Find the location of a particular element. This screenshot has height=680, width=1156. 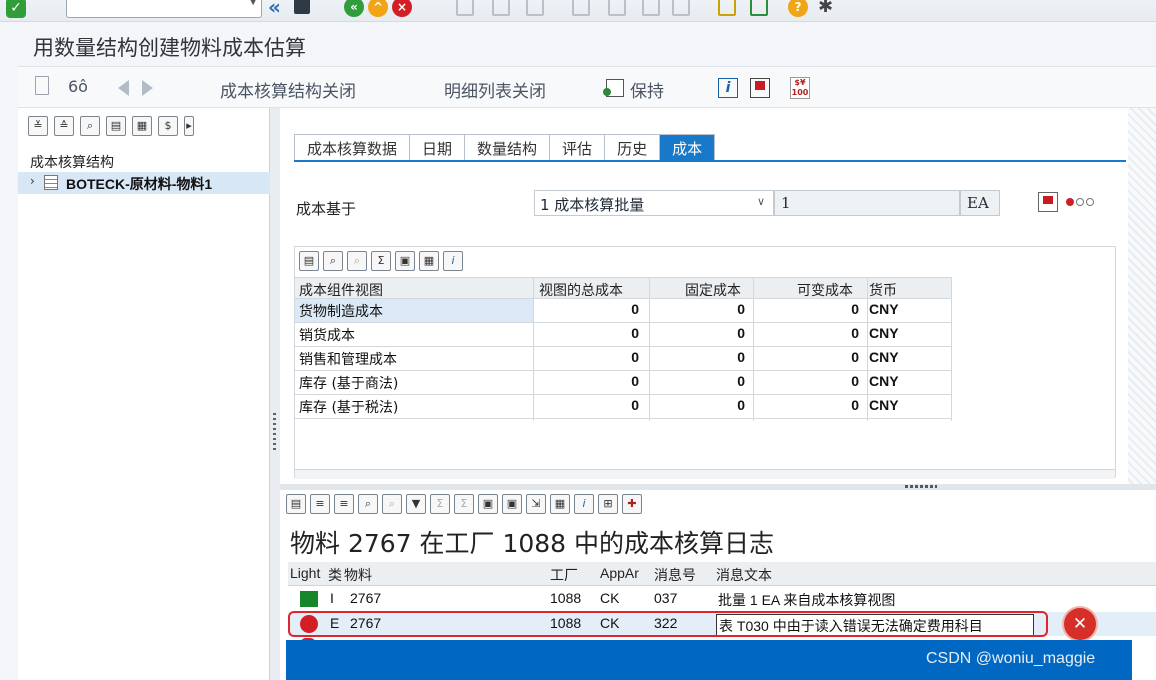

col-message-no: 消息号 is located at coordinates (675, 575).